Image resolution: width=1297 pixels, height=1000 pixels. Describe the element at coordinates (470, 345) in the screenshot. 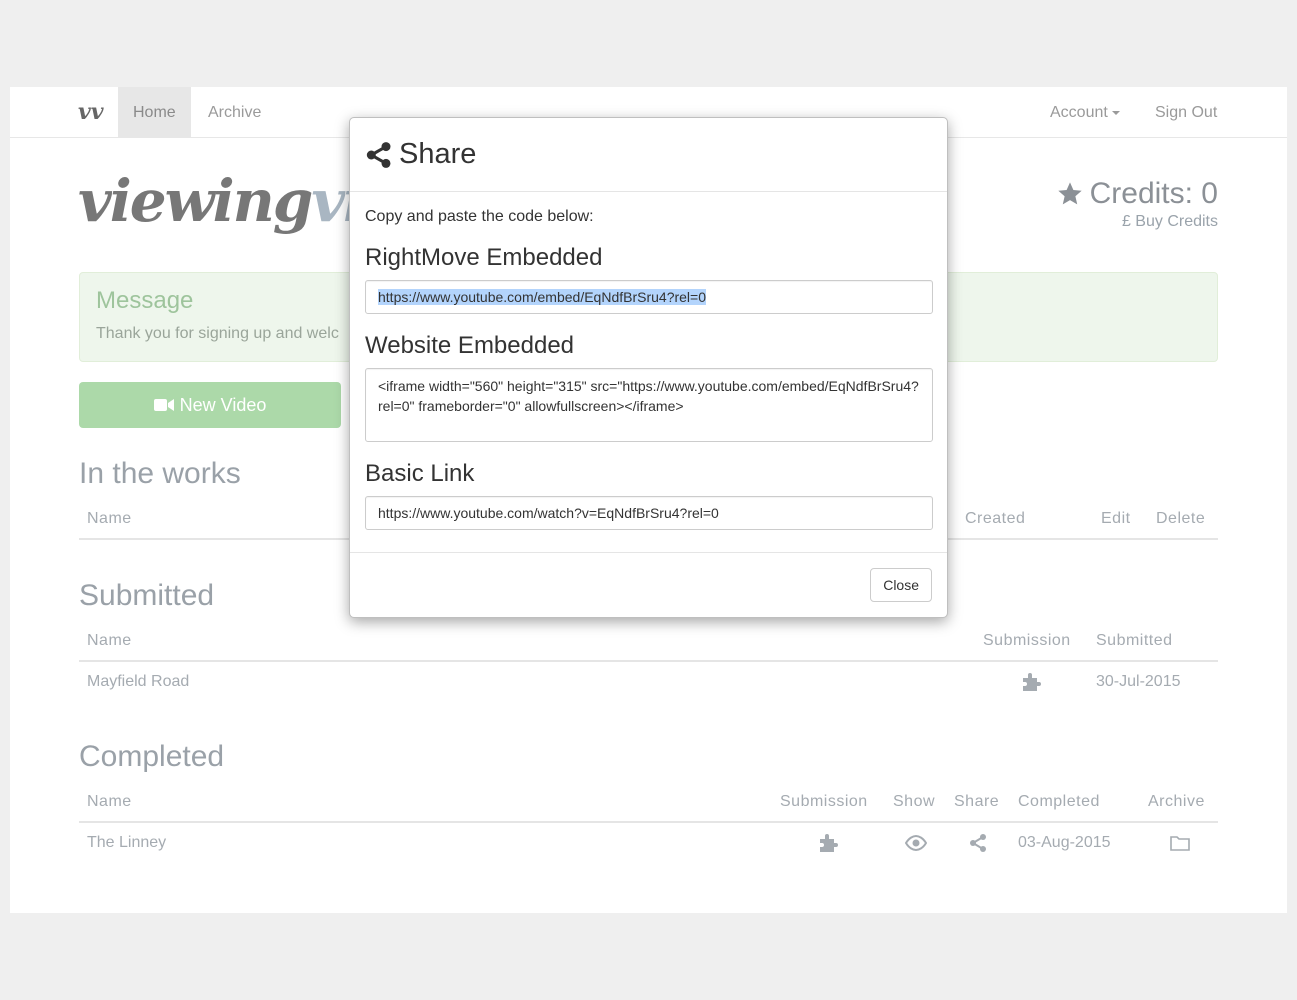

I see `website-label: Website Embedded` at that location.